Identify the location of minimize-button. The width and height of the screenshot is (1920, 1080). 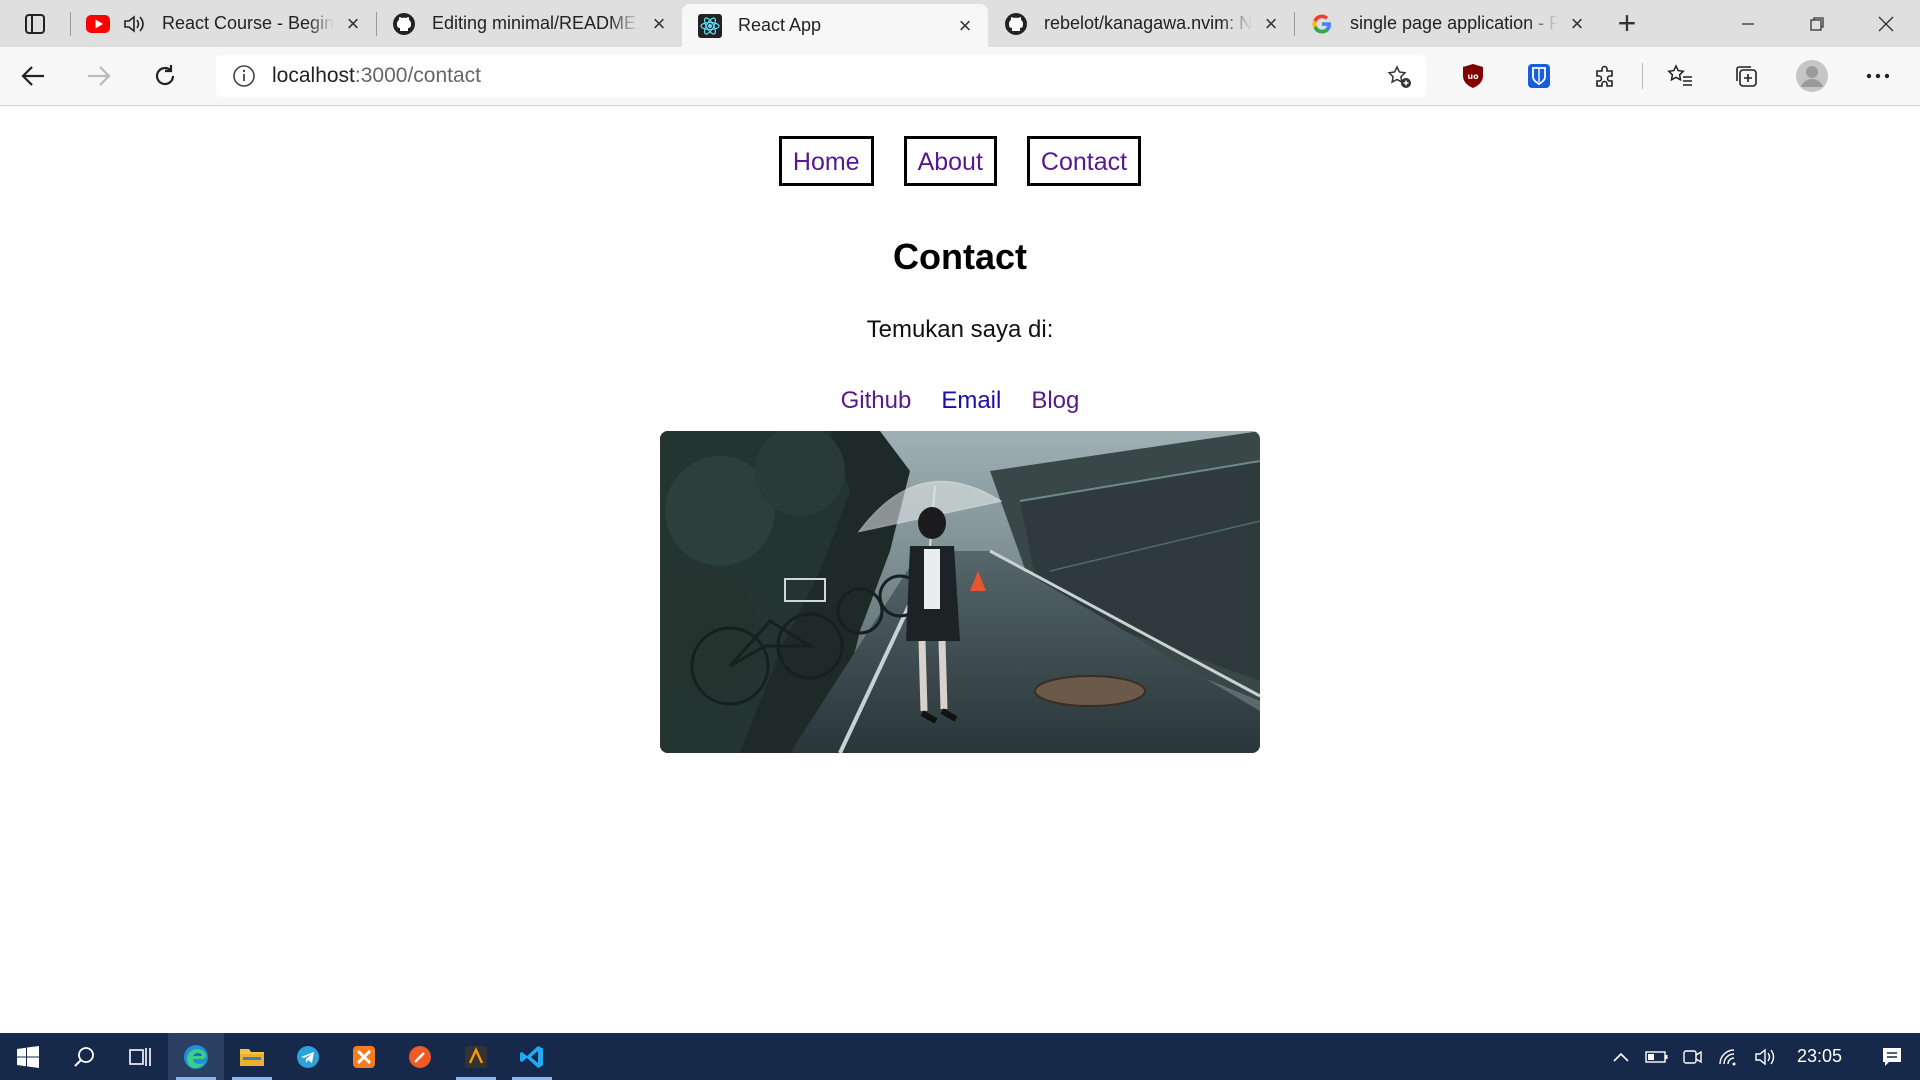
(1747, 23).